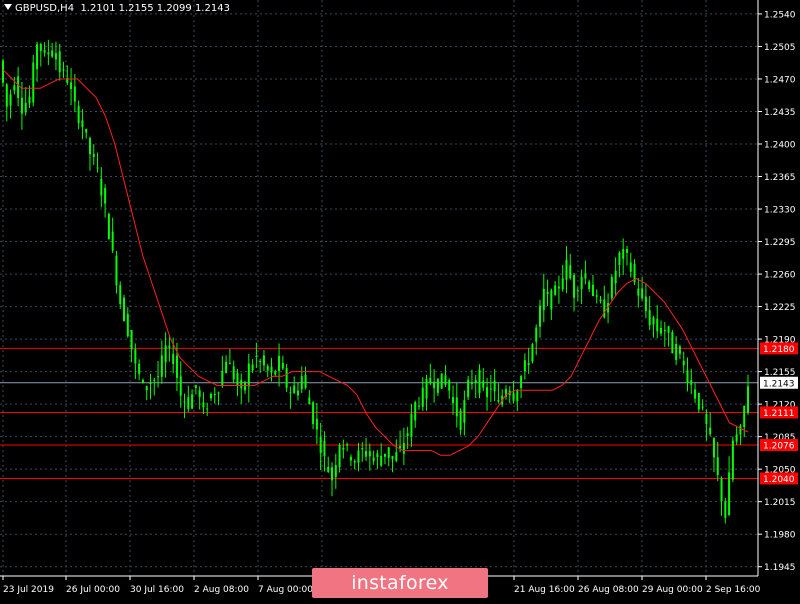  What do you see at coordinates (93, 590) in the screenshot?
I see `x-tick-label: 26 Jul 00:00` at bounding box center [93, 590].